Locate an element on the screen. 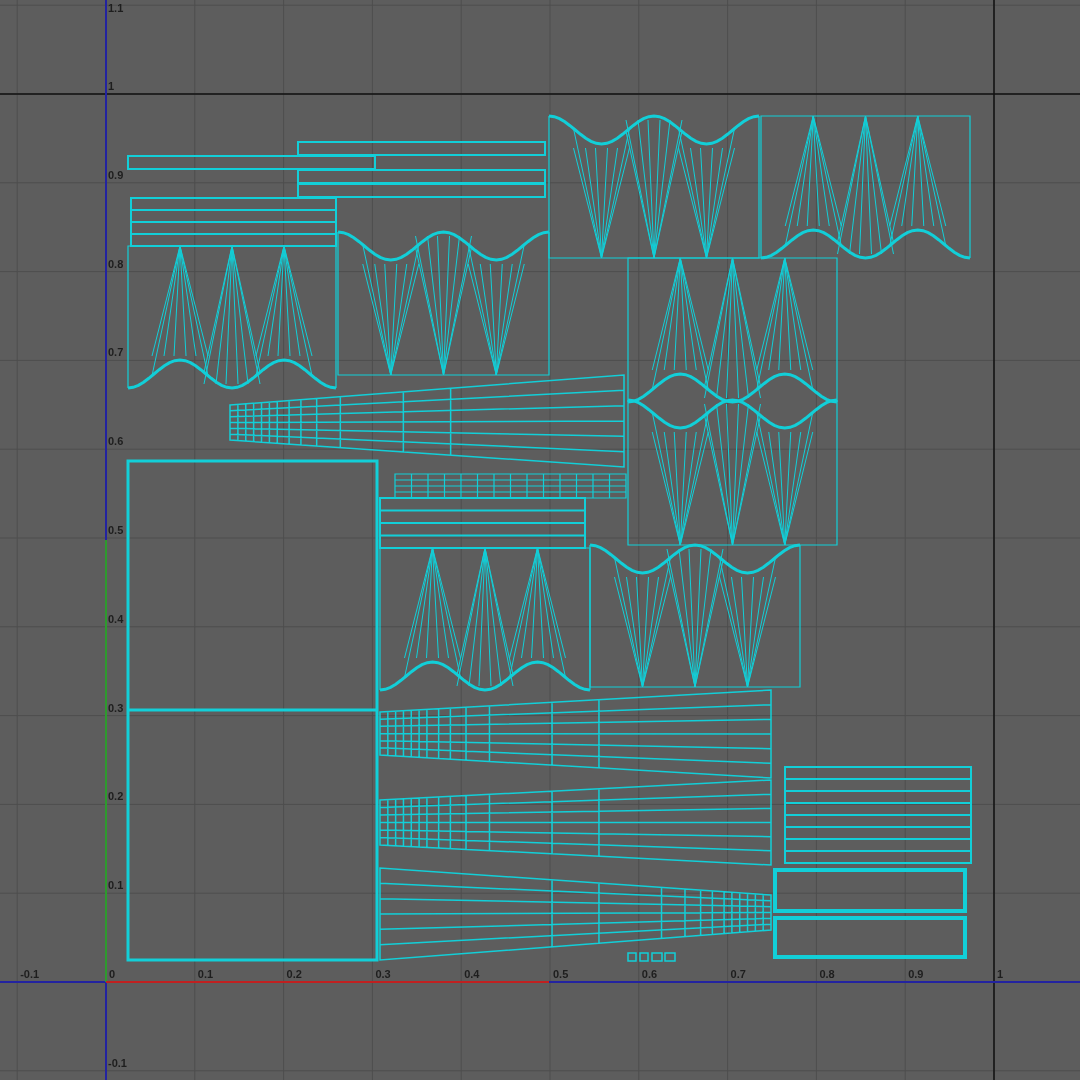 This screenshot has height=1080, width=1080. axis-label: 1.1 is located at coordinates (116, 8).